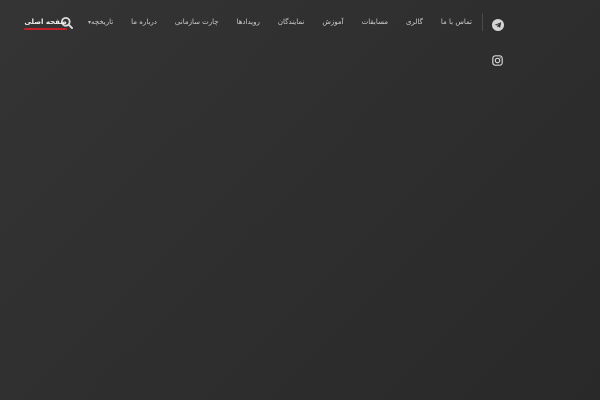  What do you see at coordinates (45, 22) in the screenshot?
I see `menu-item-home: صفحه اصلی` at bounding box center [45, 22].